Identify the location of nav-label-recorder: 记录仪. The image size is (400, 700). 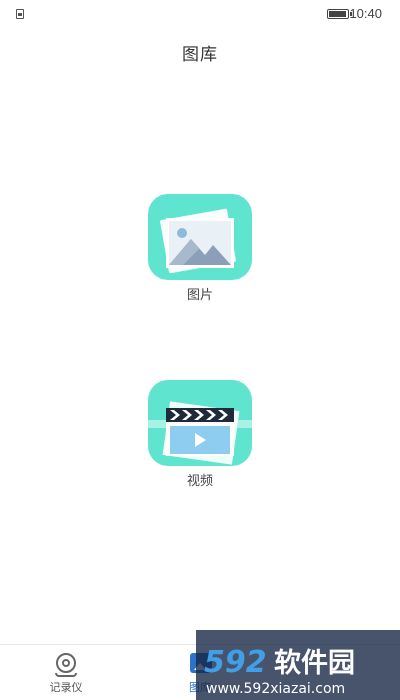
(66, 687).